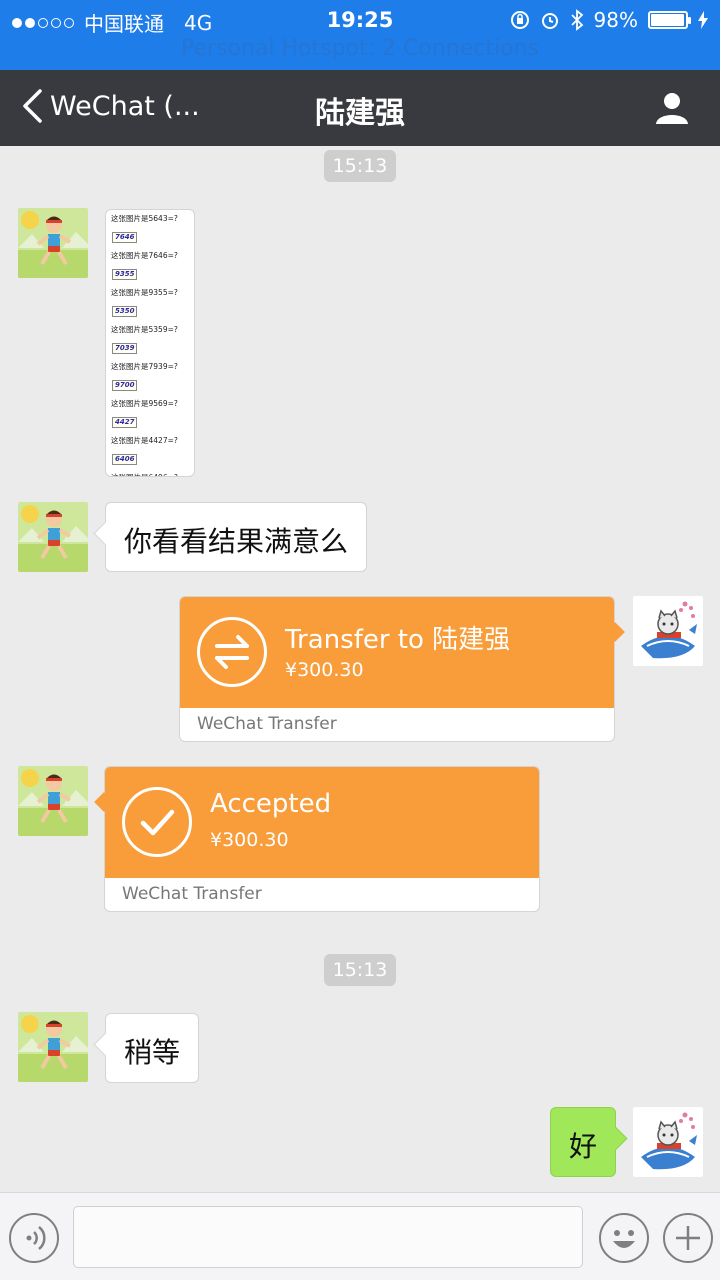 The width and height of the screenshot is (720, 1280). I want to click on captcha-question: 这张图片是9355=?, so click(144, 292).